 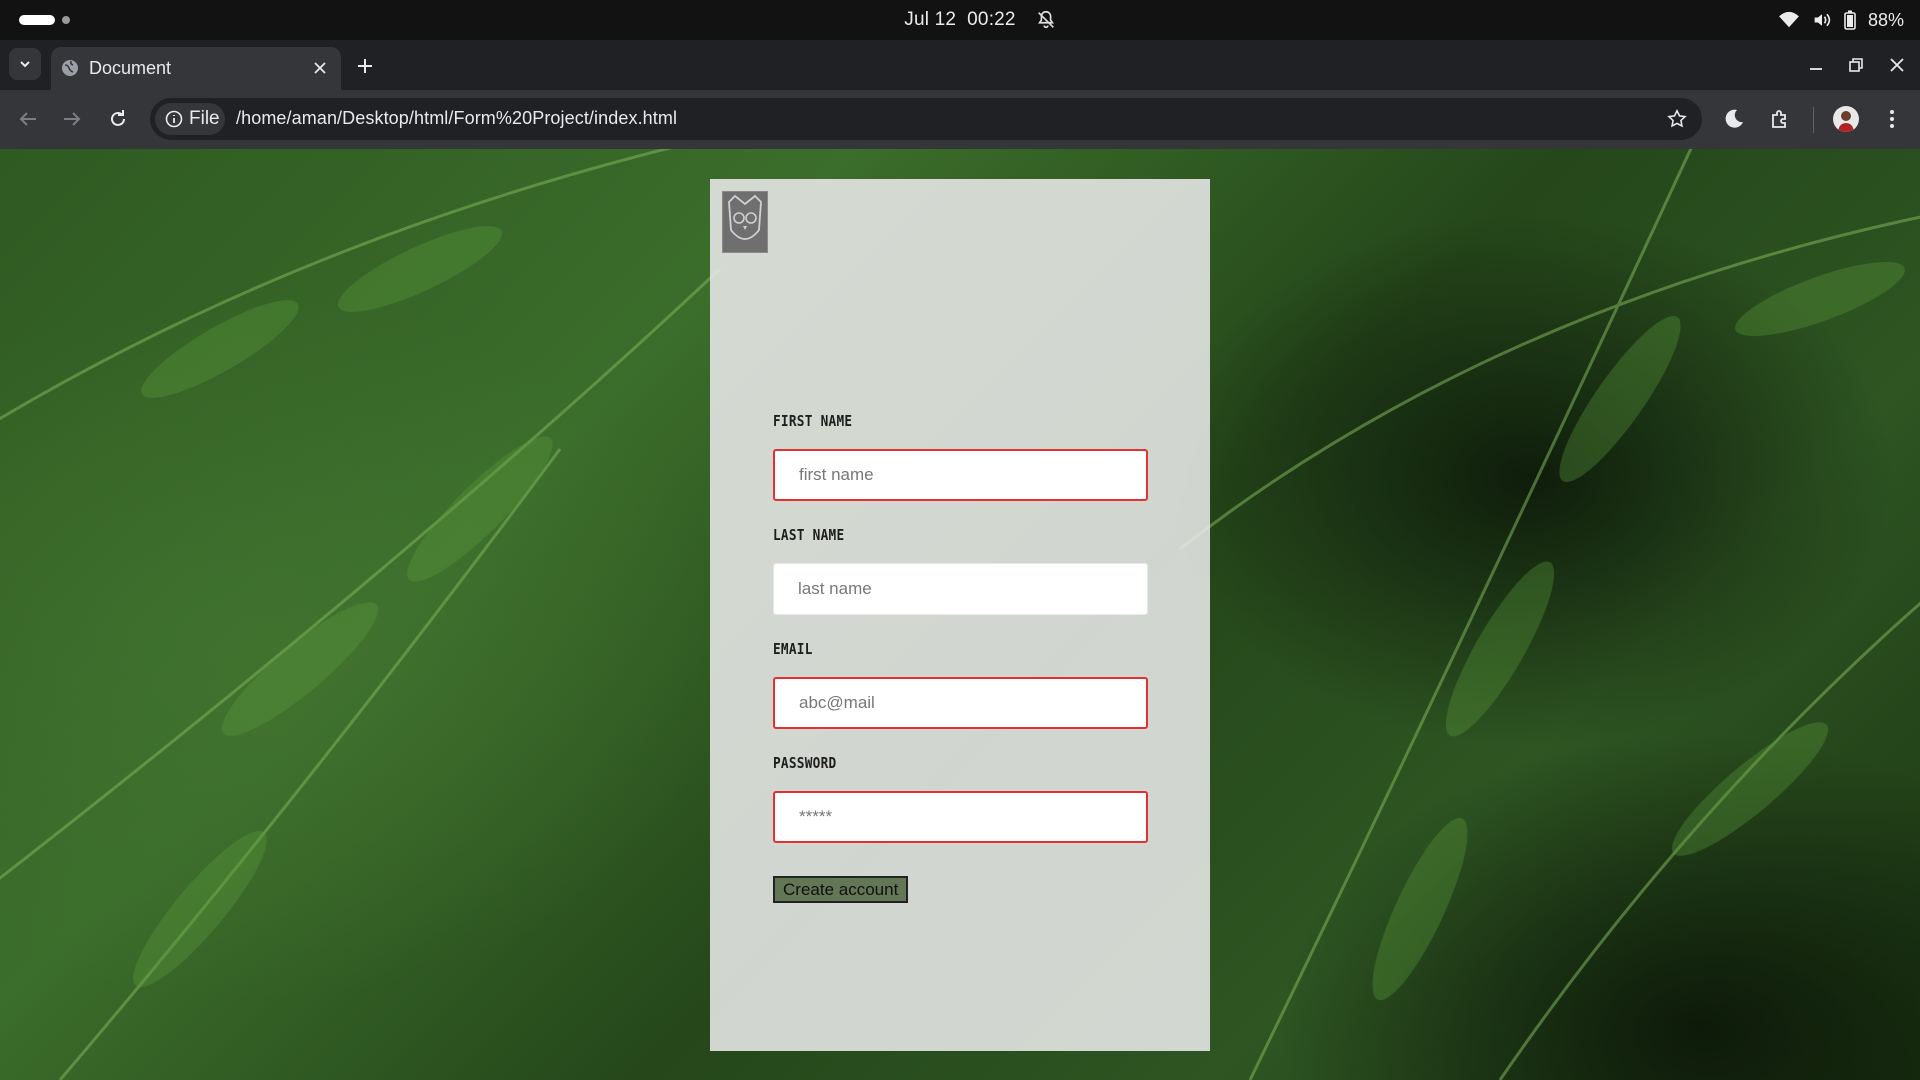 I want to click on chevron-down-icon, so click(x=25, y=64).